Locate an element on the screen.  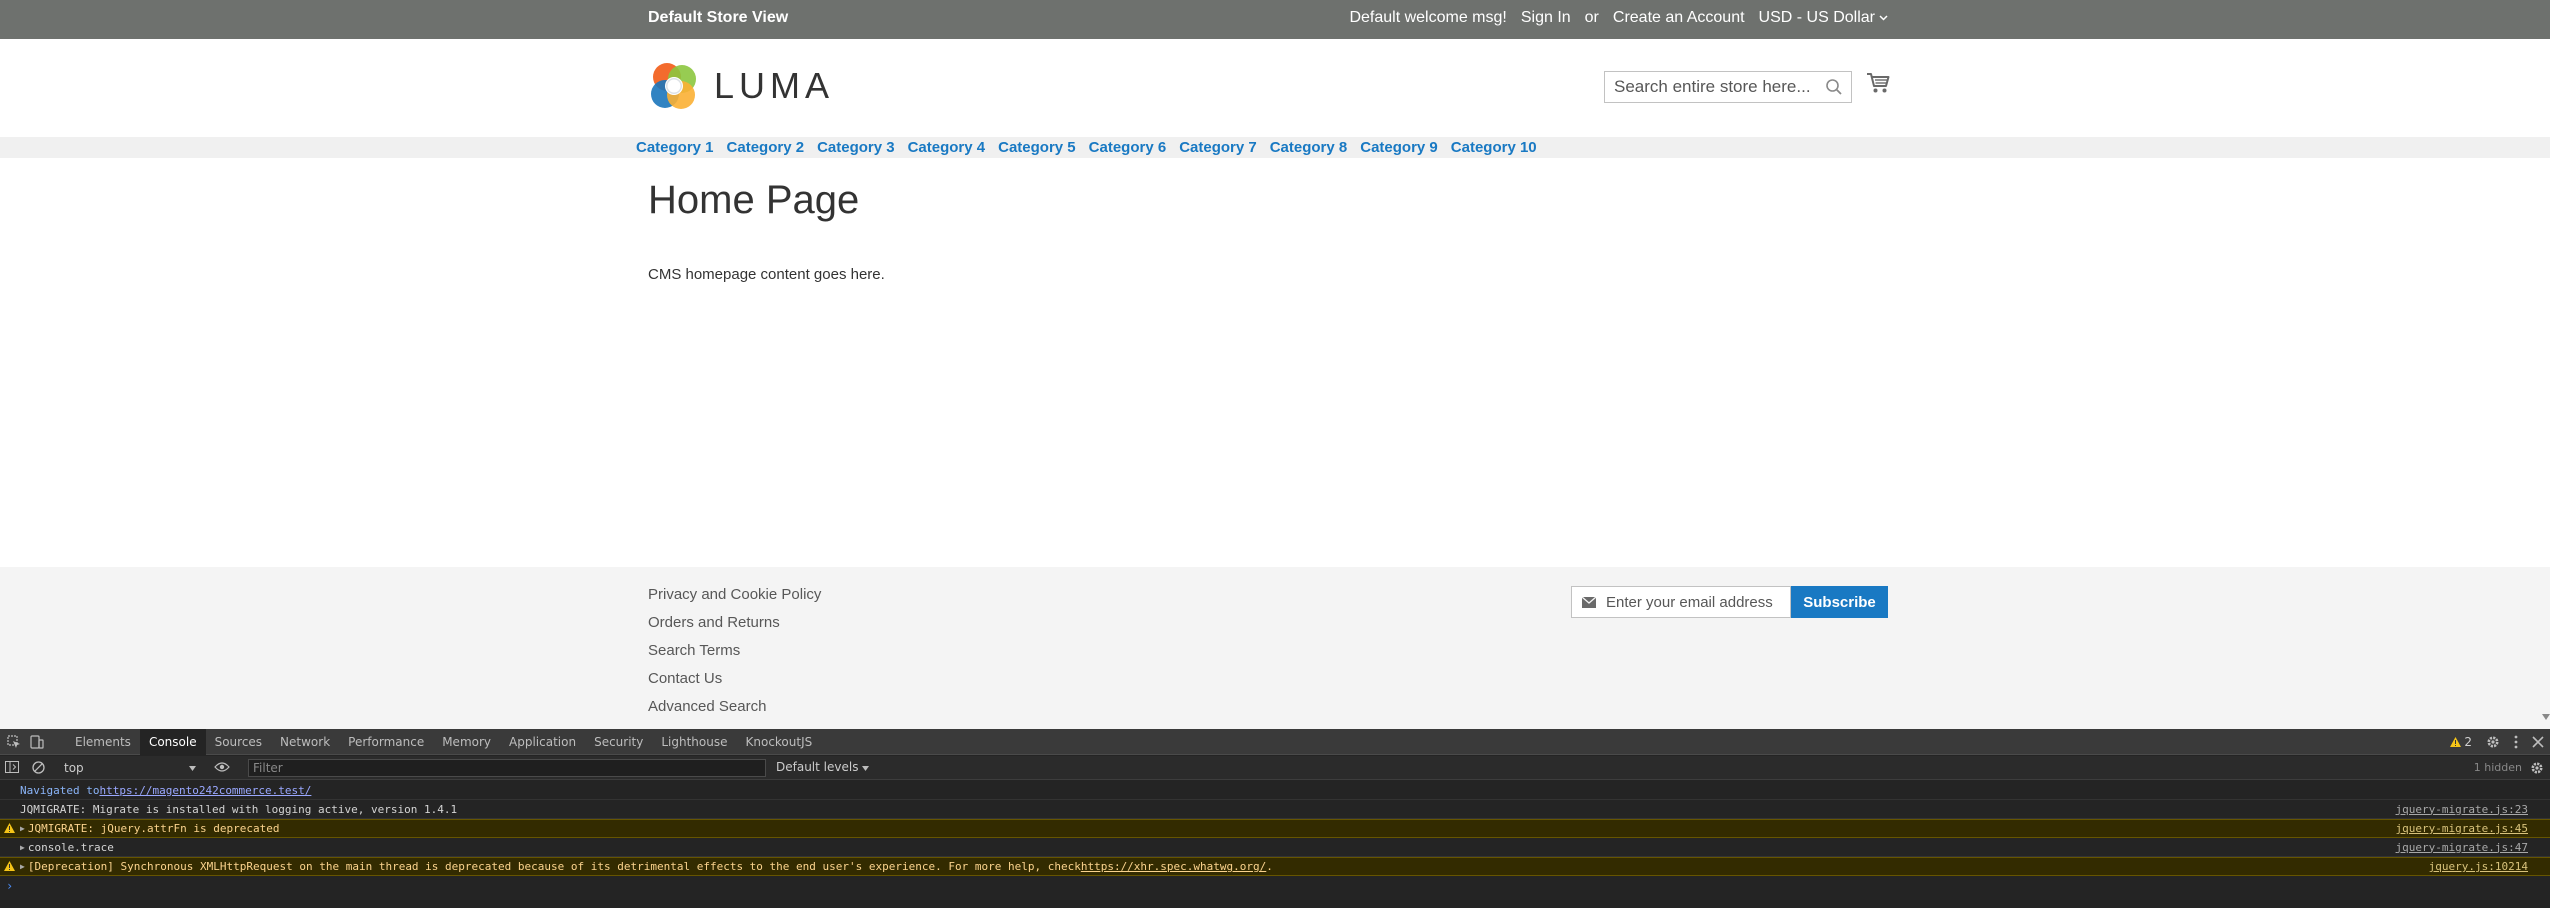
search-box is located at coordinates (1728, 87).